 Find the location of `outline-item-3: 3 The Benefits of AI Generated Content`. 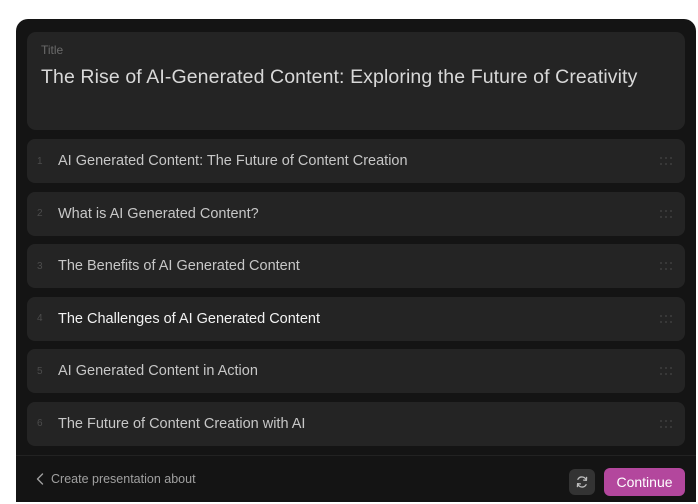

outline-item-3: 3 The Benefits of AI Generated Content is located at coordinates (356, 266).